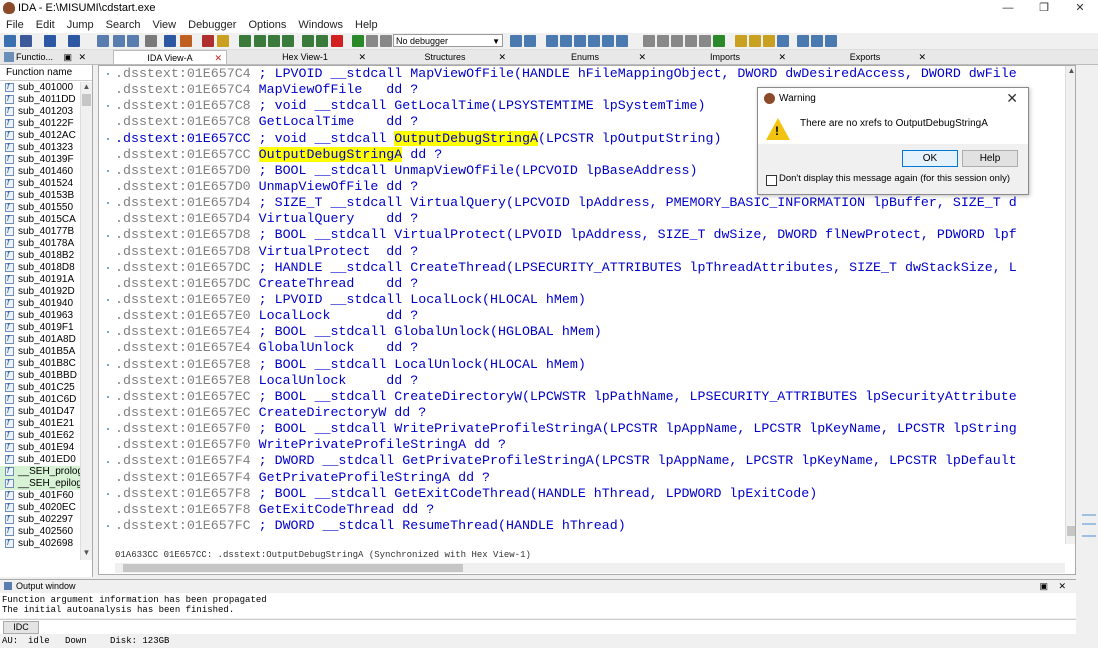 The image size is (1098, 648). What do you see at coordinates (40, 279) in the screenshot?
I see `function-list-item: sub_40191A` at bounding box center [40, 279].